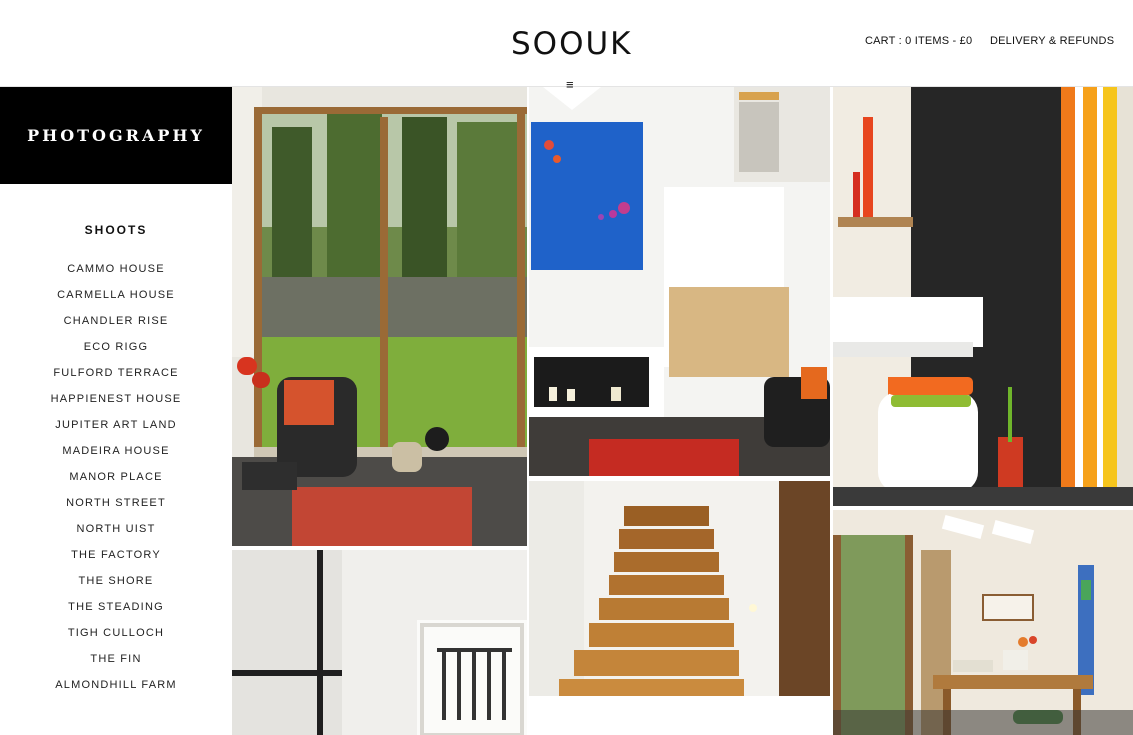 The image size is (1133, 735). I want to click on fireplace-blue-art-photo, so click(679, 281).